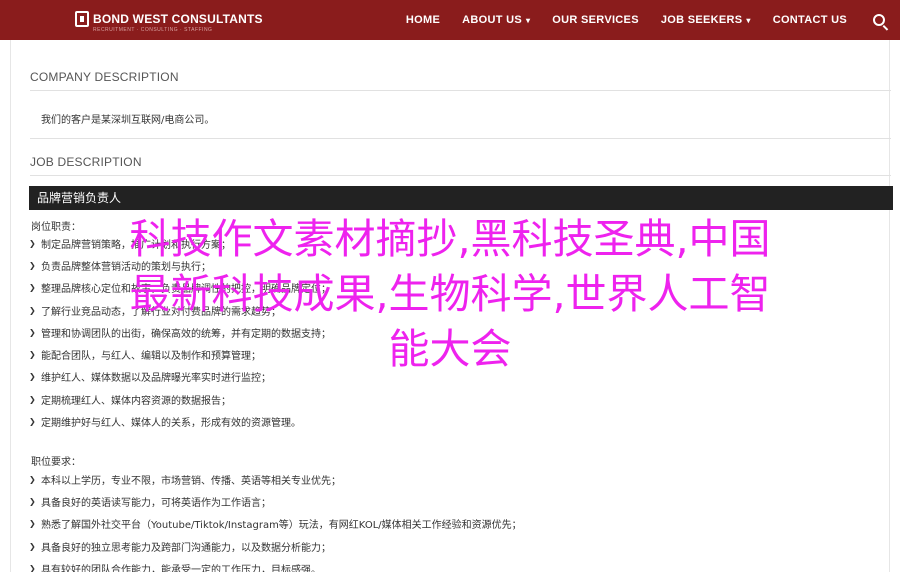 This screenshot has height=572, width=900. What do you see at coordinates (701, 20) in the screenshot?
I see `nav-job-seekers-label: JOB SEEKERS` at bounding box center [701, 20].